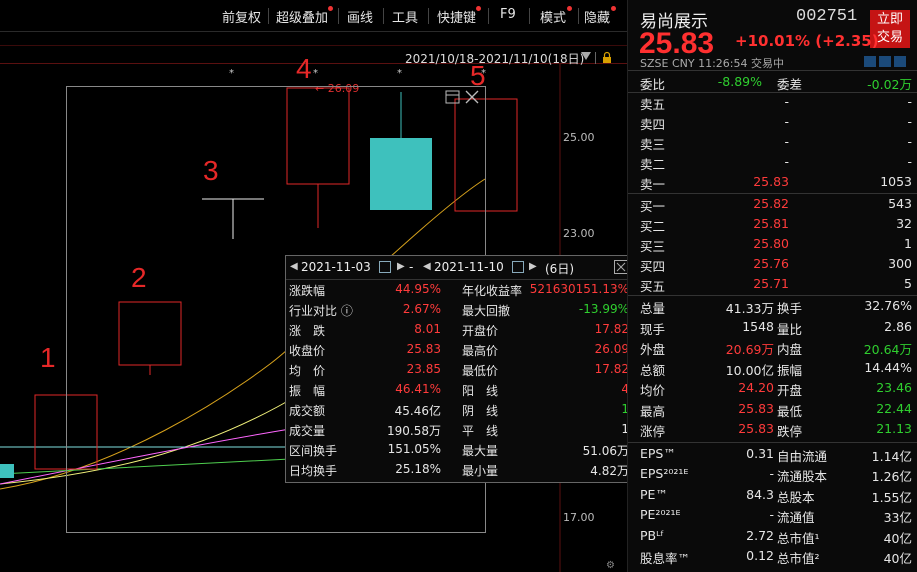  What do you see at coordinates (302, 16) in the screenshot?
I see `toolbar-overlay-button: 超级叠加` at bounding box center [302, 16].